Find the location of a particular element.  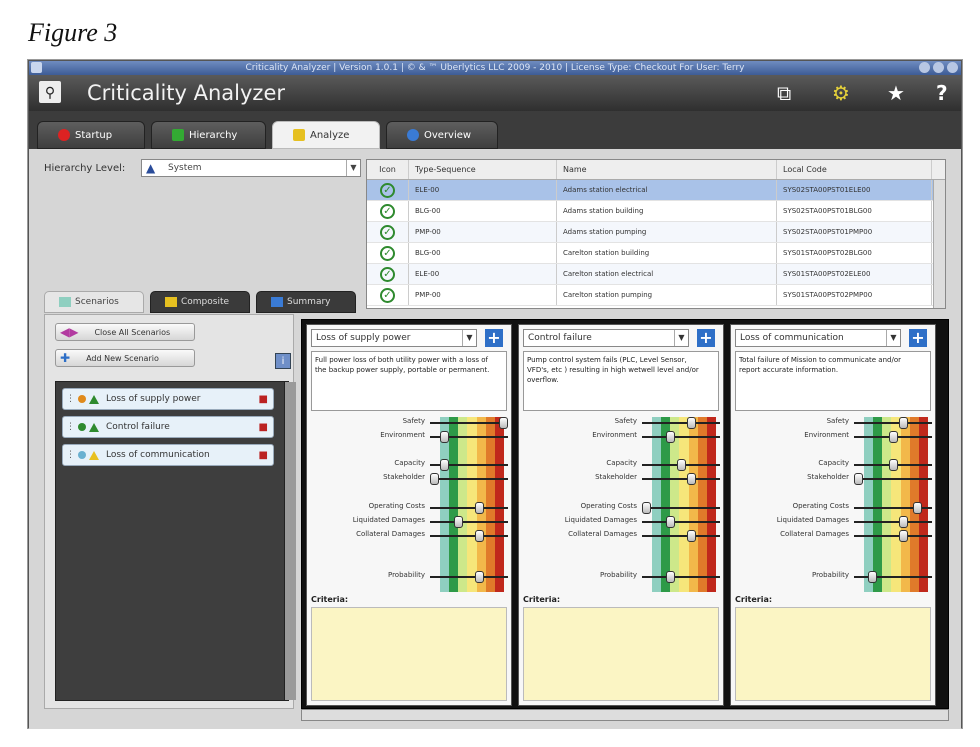

export-icon: ⧉ is located at coordinates (784, 93).